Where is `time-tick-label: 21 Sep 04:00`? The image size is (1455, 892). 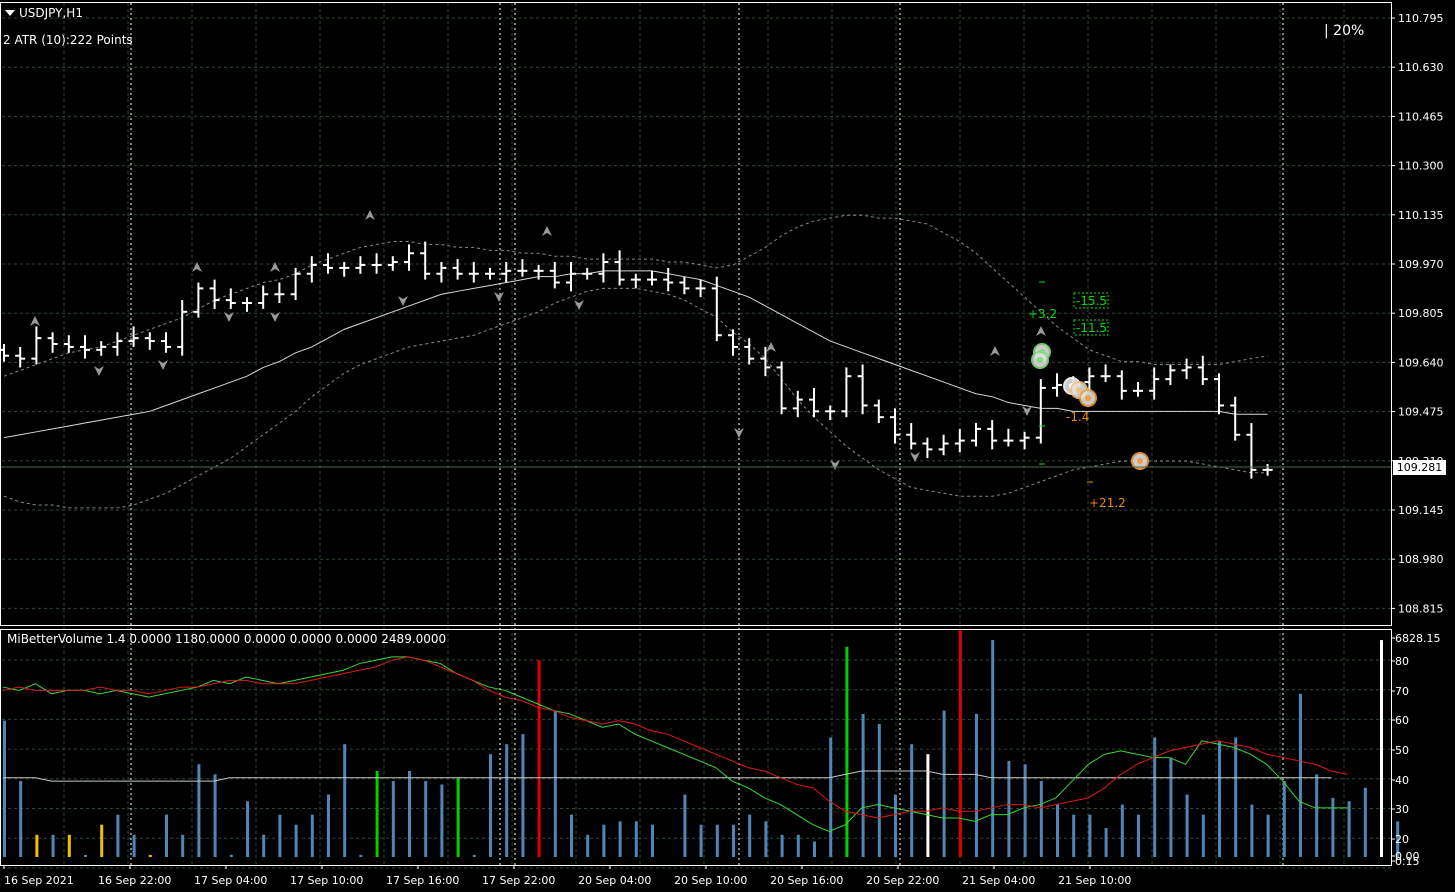 time-tick-label: 21 Sep 04:00 is located at coordinates (998, 880).